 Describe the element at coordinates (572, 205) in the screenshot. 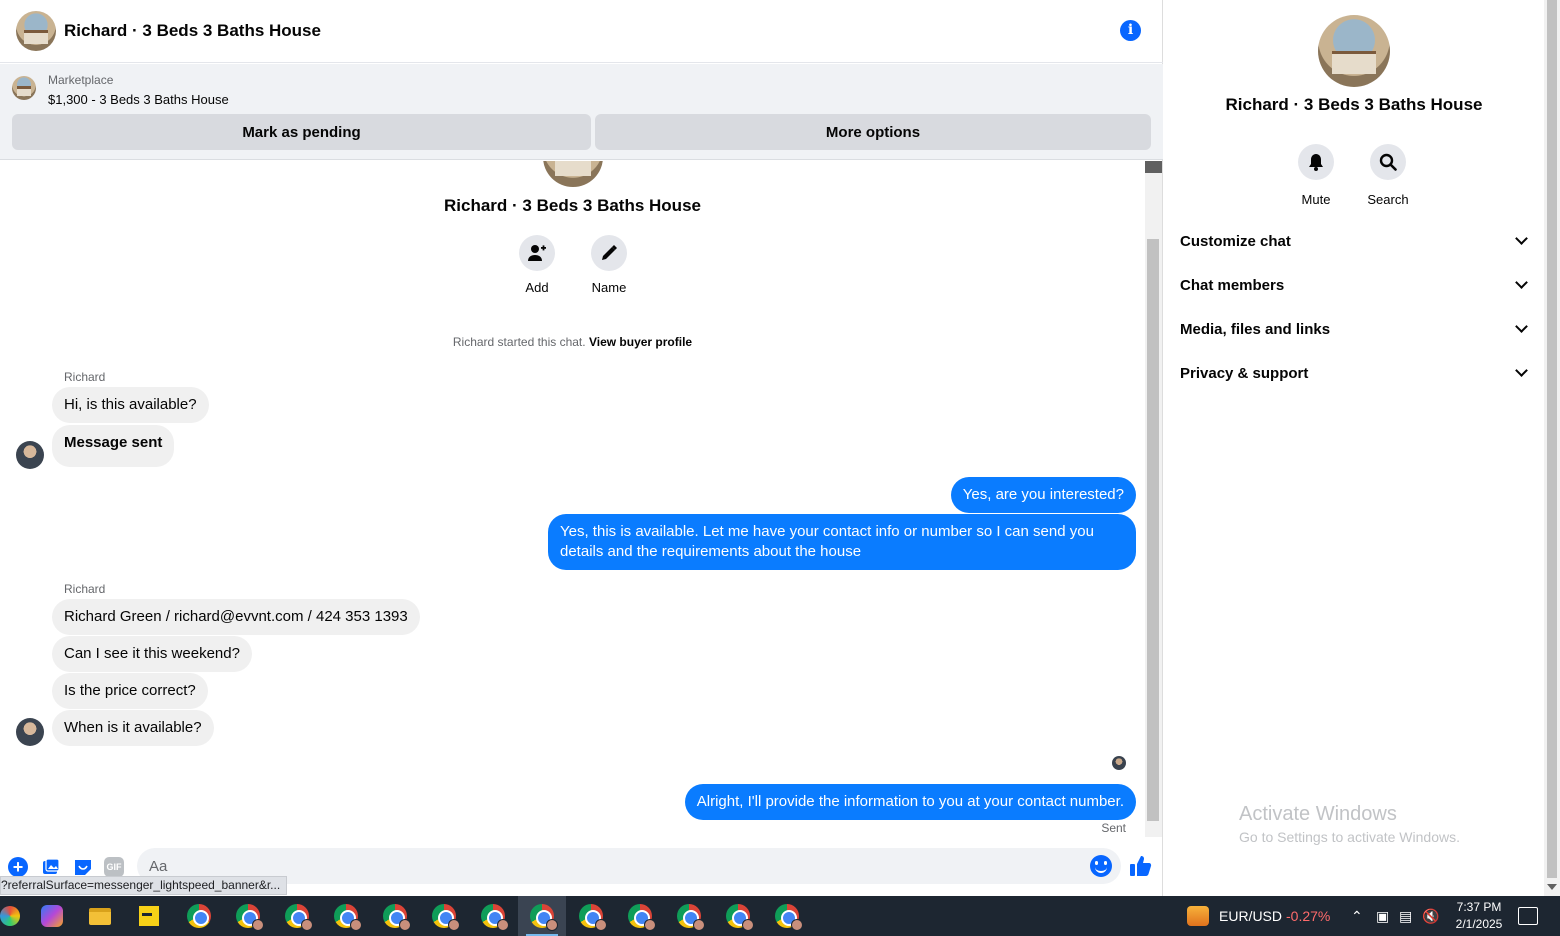

I see `intro-title: Richard · 3 Beds 3 Baths House` at that location.